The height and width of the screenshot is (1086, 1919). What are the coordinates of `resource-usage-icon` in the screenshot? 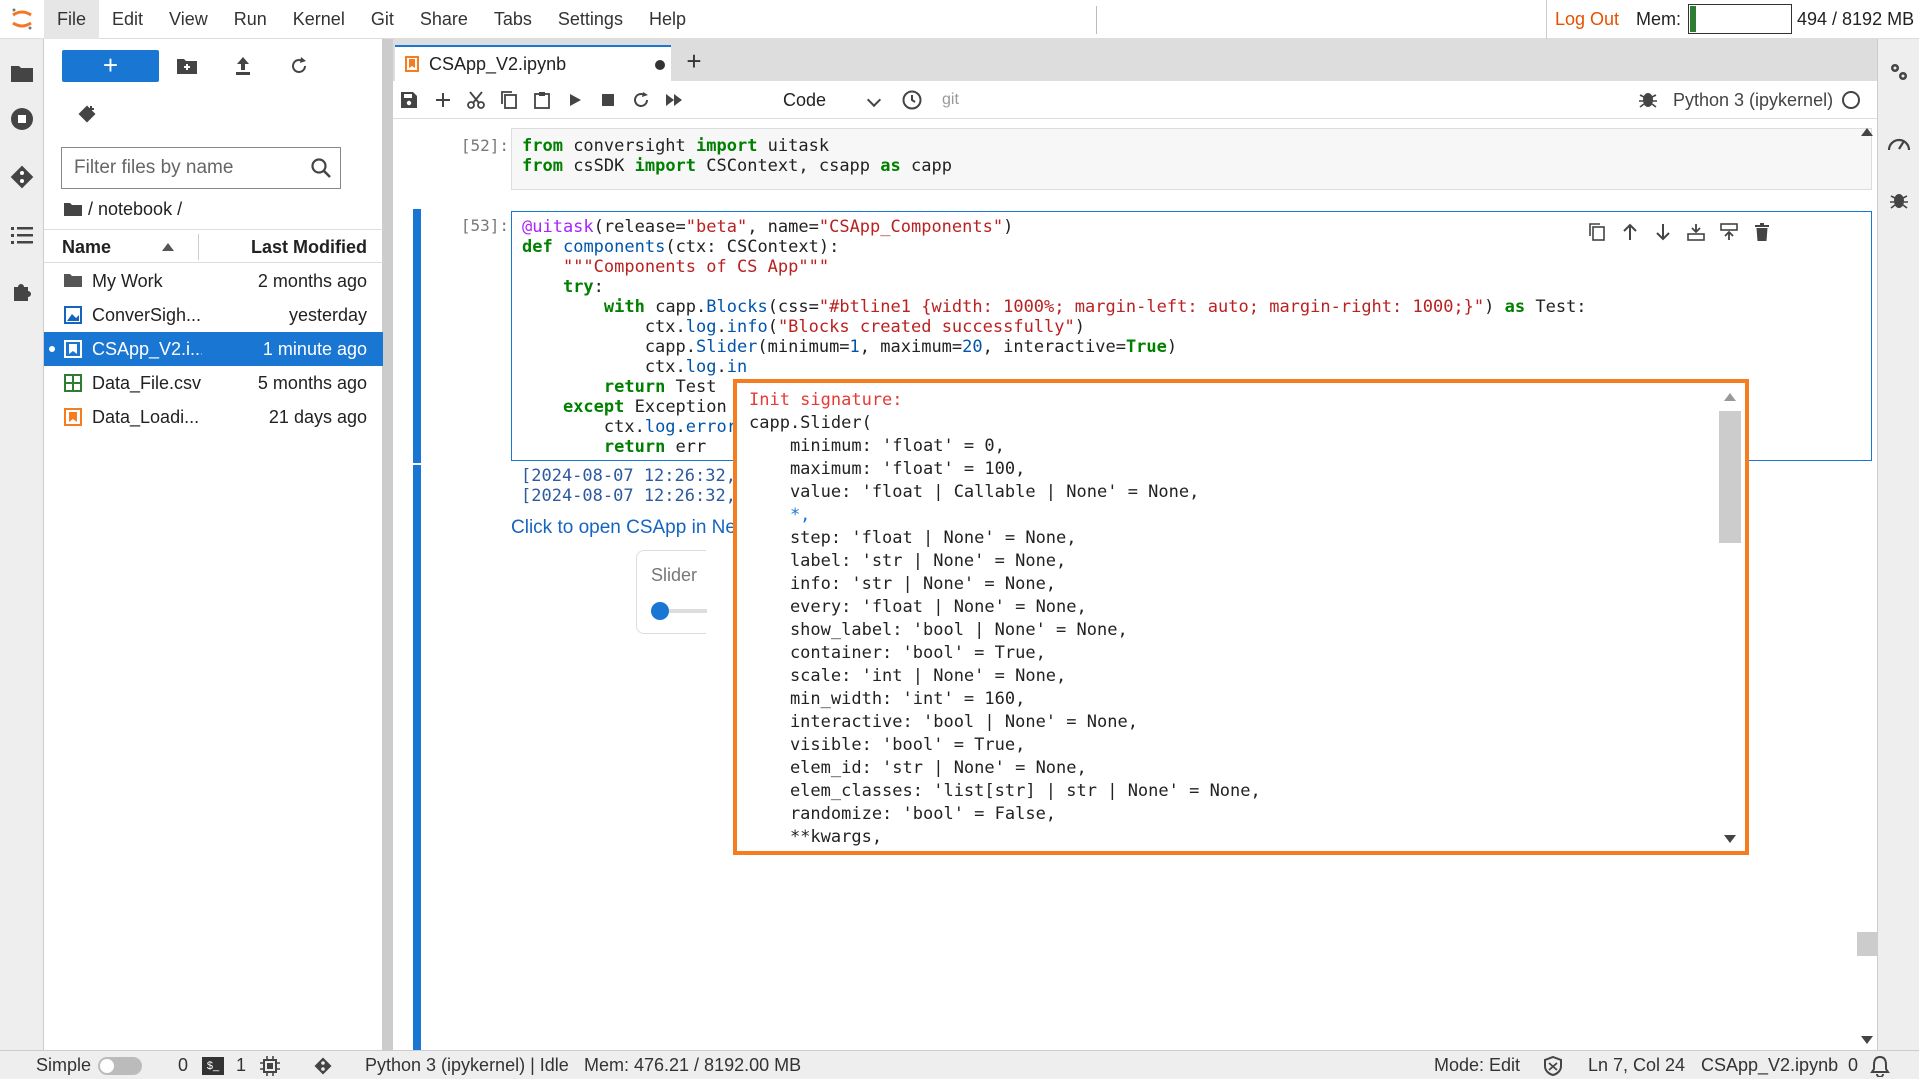 It's located at (1899, 144).